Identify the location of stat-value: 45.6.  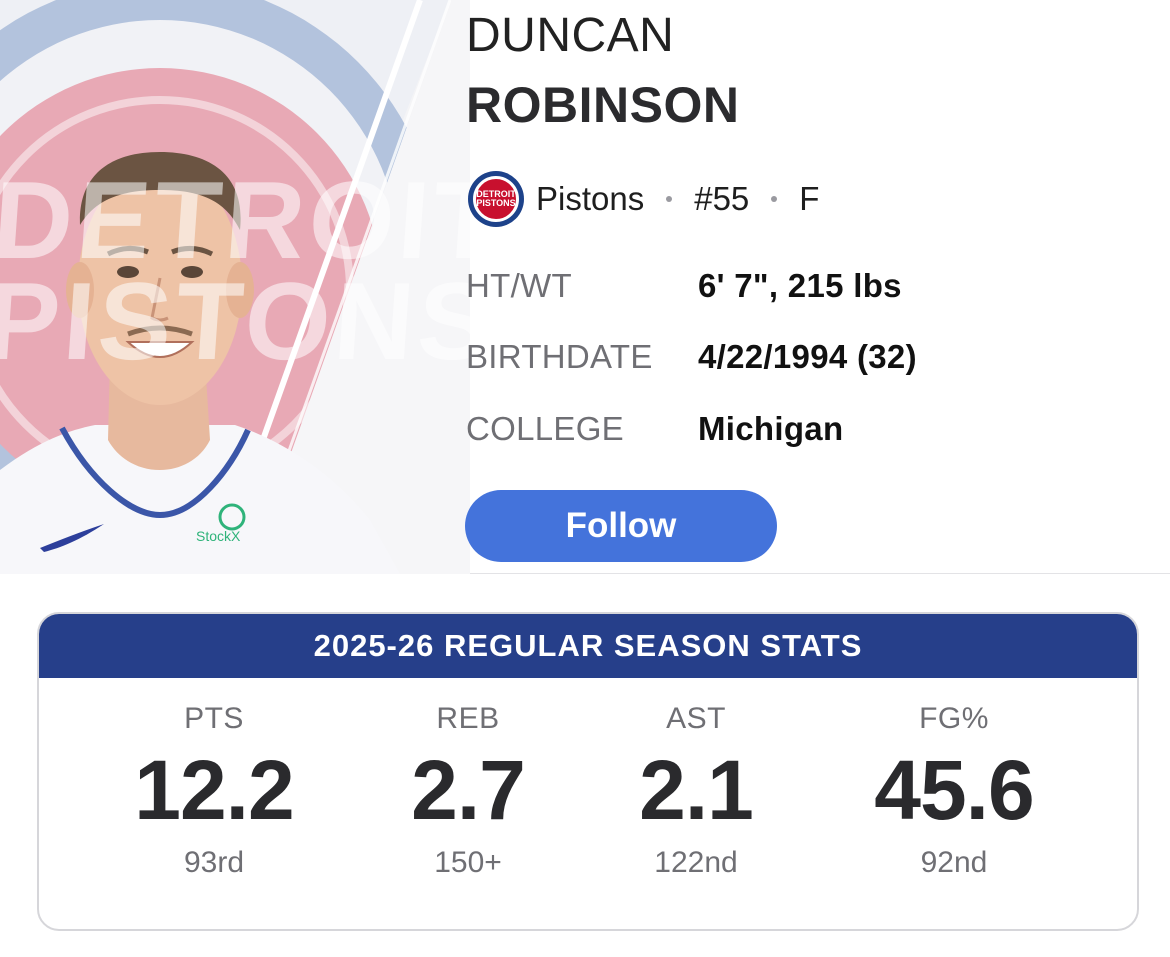
(954, 790).